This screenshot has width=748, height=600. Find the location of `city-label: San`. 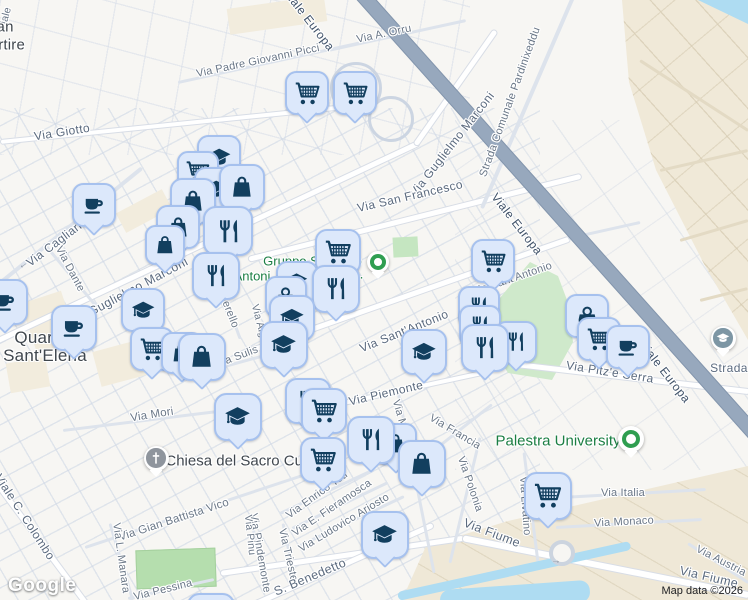

city-label: San is located at coordinates (7, 27).